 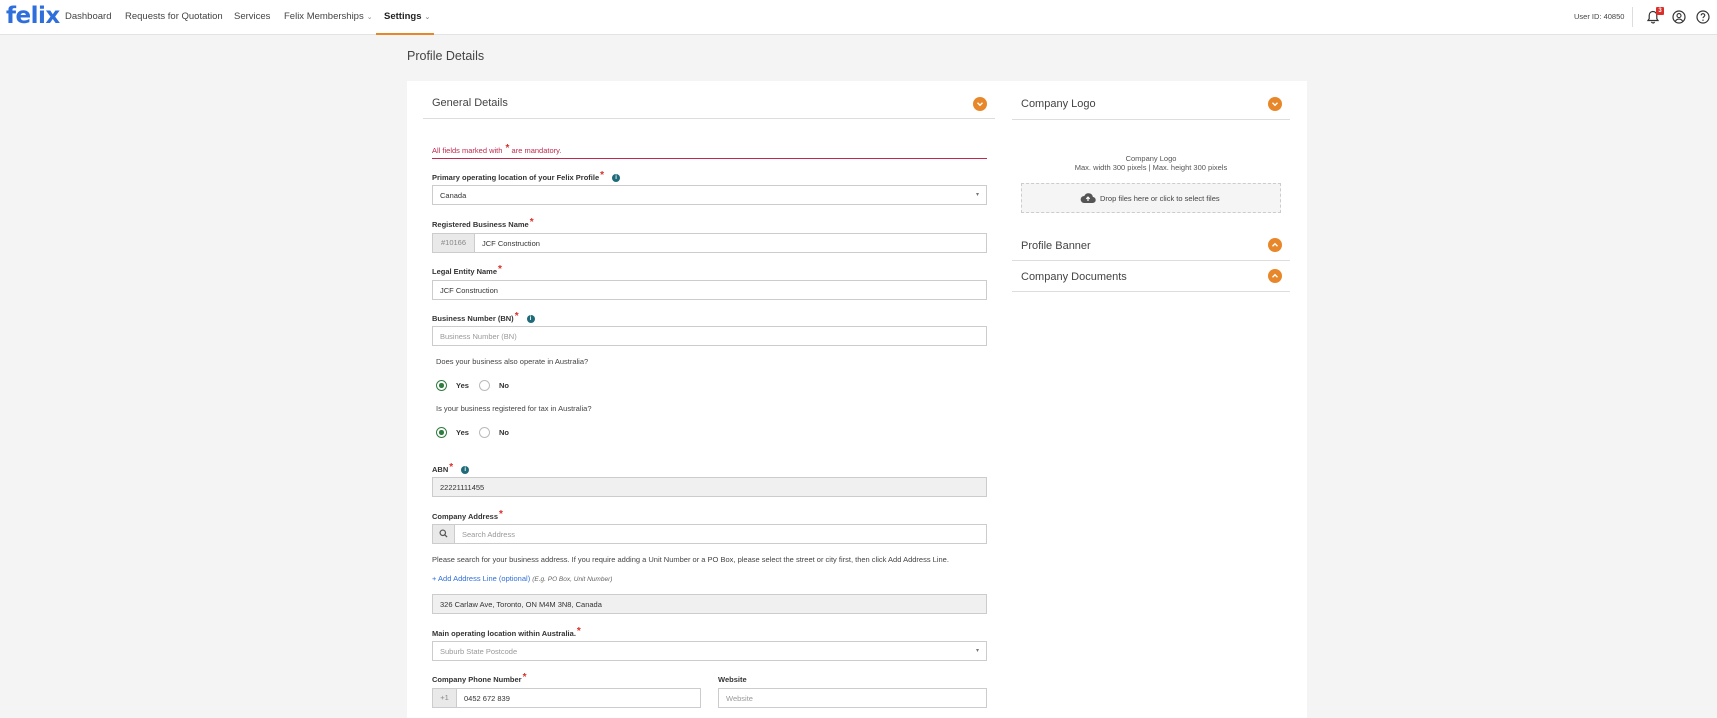 What do you see at coordinates (572, 579) in the screenshot?
I see `add-address-line-example: (E.g. PO Box, Unit Number)` at bounding box center [572, 579].